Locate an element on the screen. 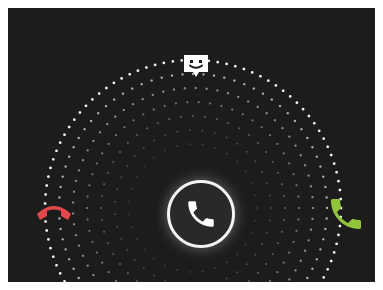  answer-call-icon is located at coordinates (346, 214).